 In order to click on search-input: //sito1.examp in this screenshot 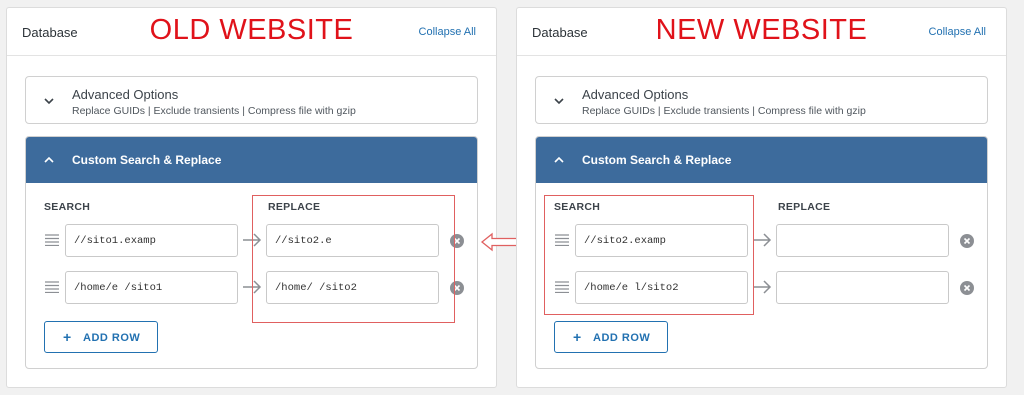, I will do `click(151, 240)`.